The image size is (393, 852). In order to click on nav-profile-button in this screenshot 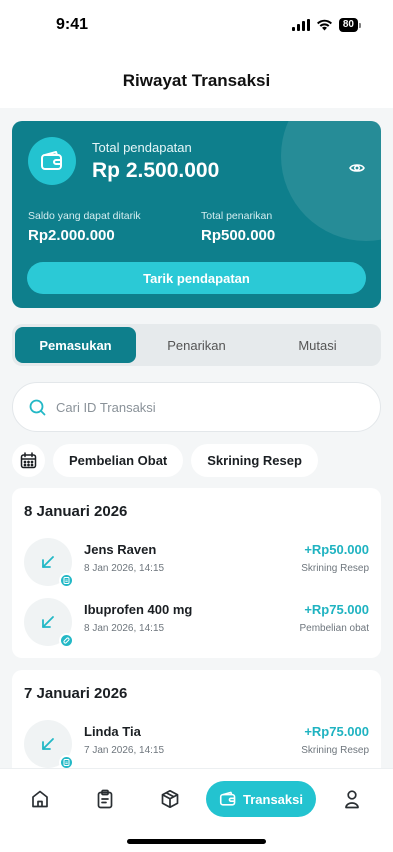, I will do `click(352, 799)`.